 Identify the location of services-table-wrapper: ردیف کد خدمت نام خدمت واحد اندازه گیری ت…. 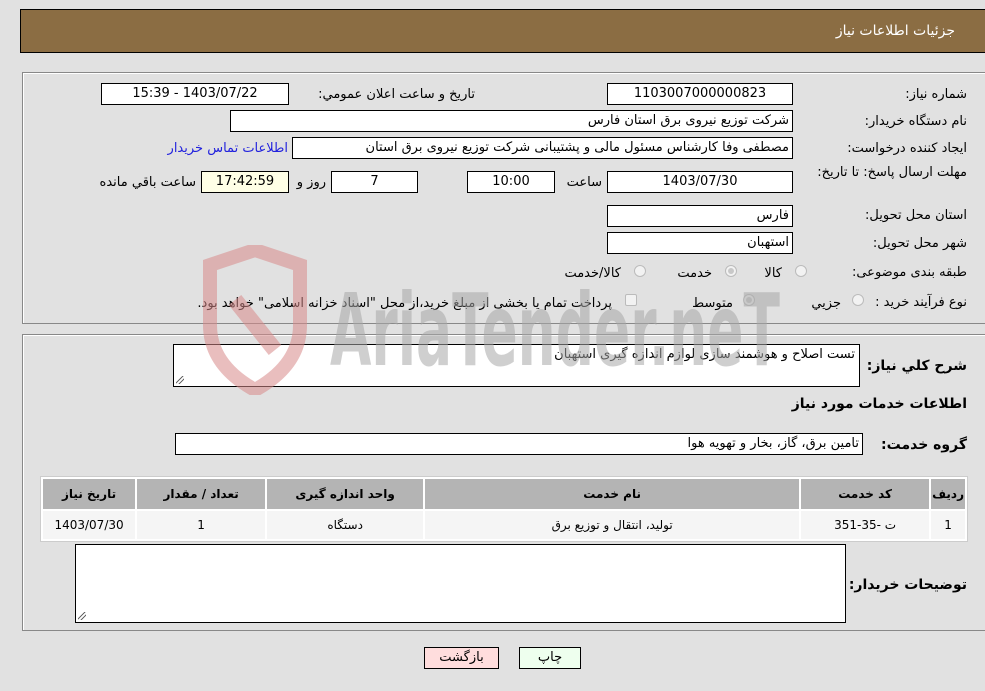
(504, 509).